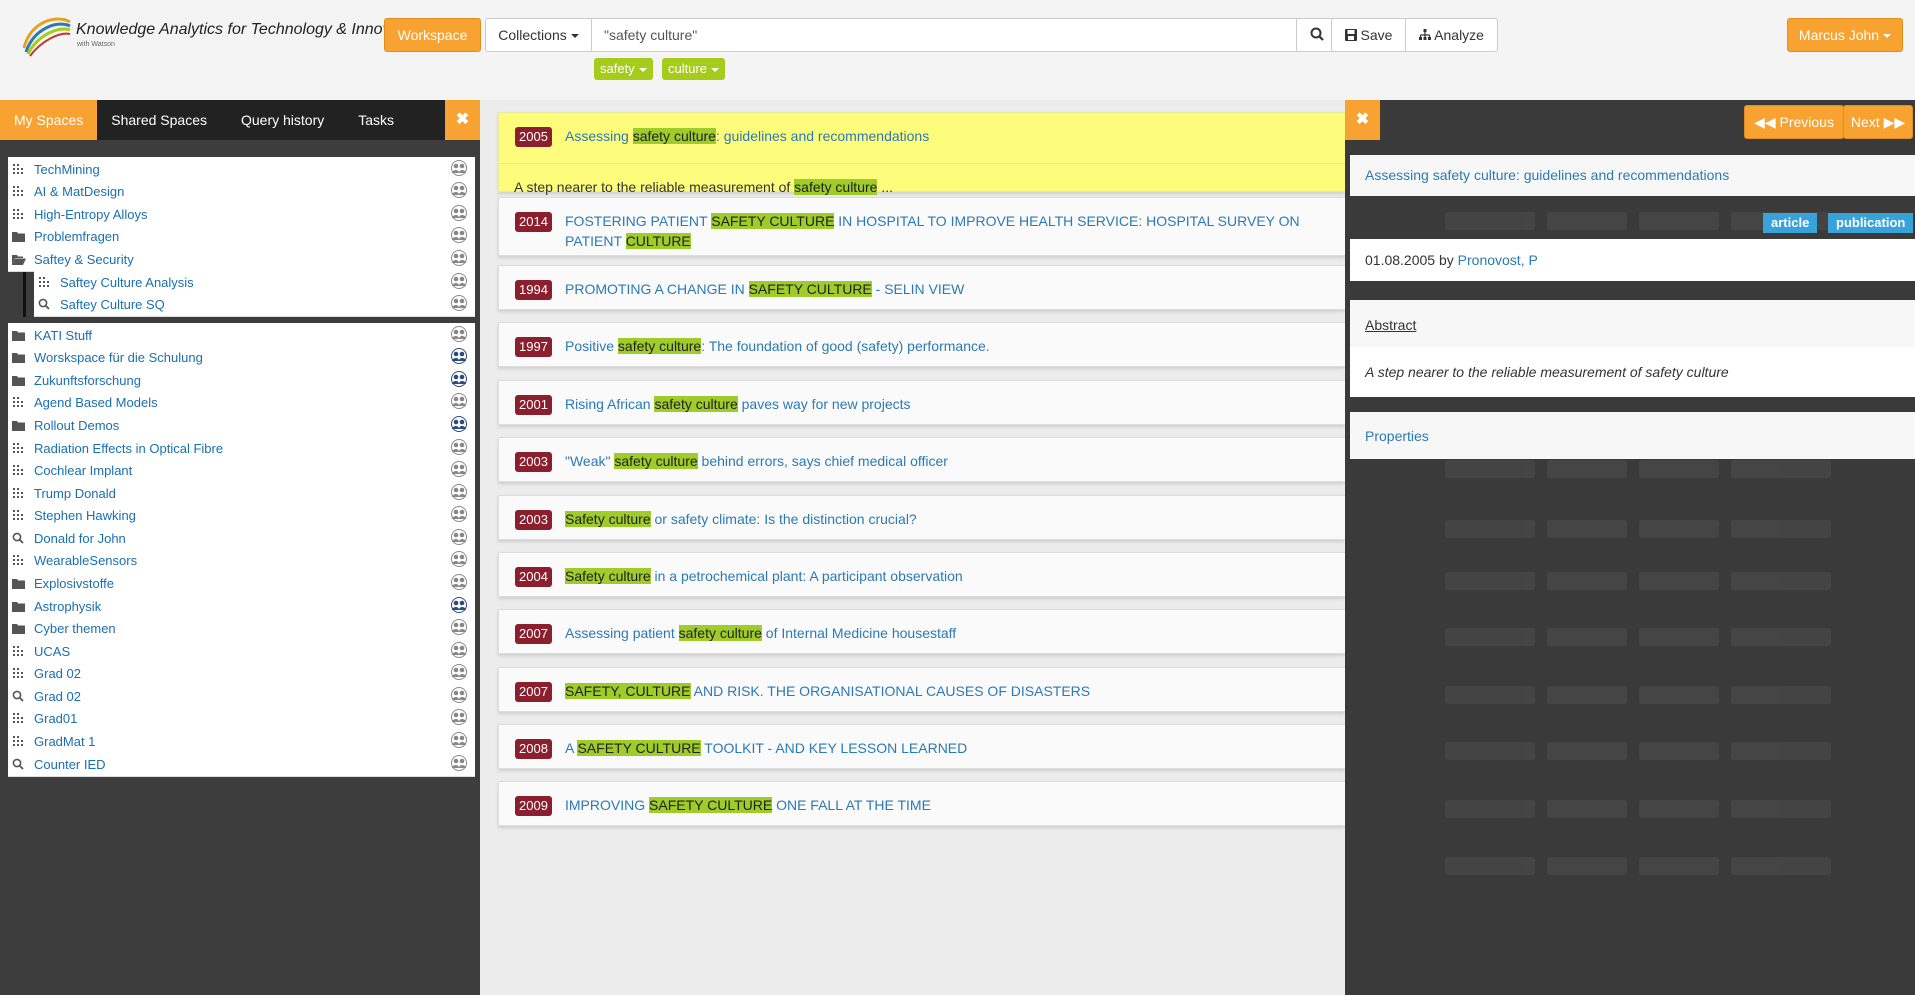 Image resolution: width=1915 pixels, height=995 pixels. Describe the element at coordinates (241, 402) in the screenshot. I see `space-item: Agend Based Models` at that location.